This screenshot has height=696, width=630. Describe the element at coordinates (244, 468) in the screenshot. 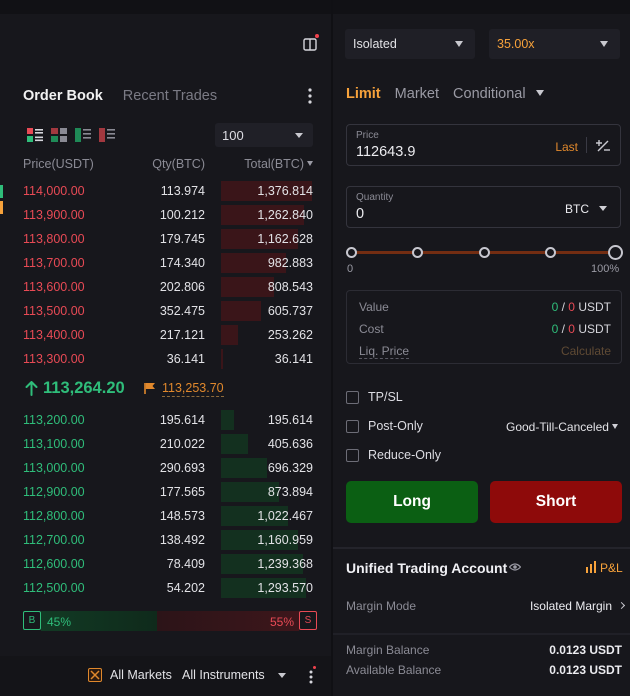

I see `bid-depth-bar` at that location.